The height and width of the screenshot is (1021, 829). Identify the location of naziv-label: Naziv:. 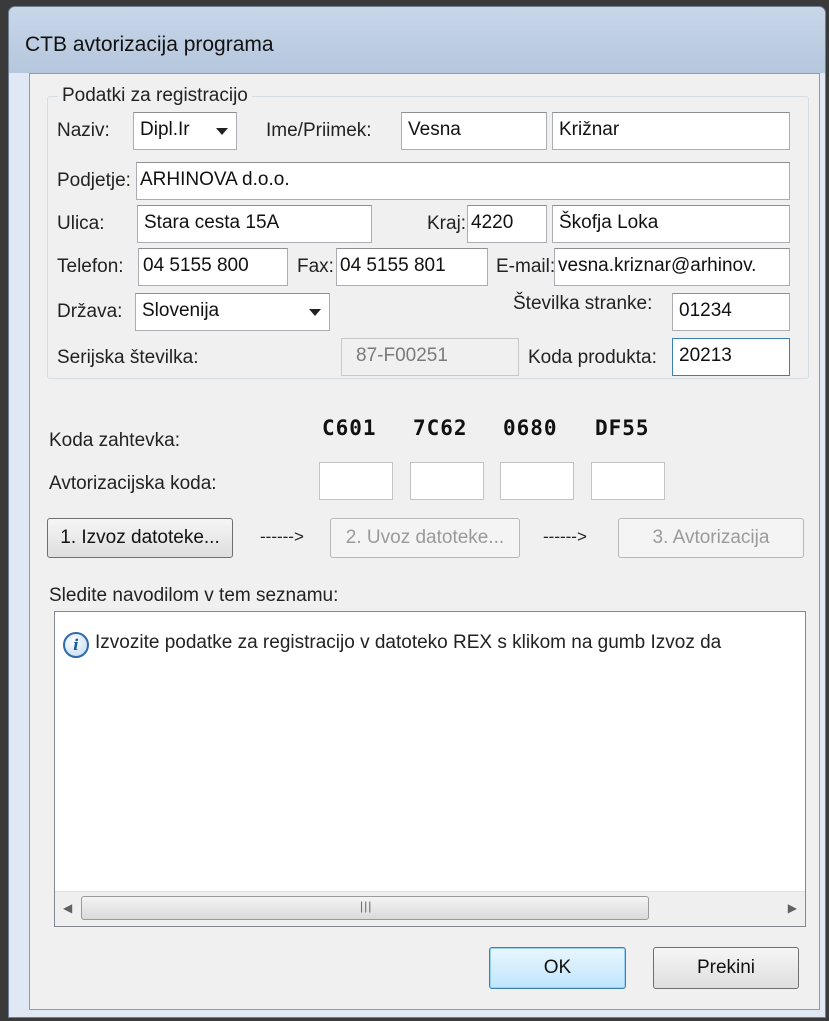
(83, 130).